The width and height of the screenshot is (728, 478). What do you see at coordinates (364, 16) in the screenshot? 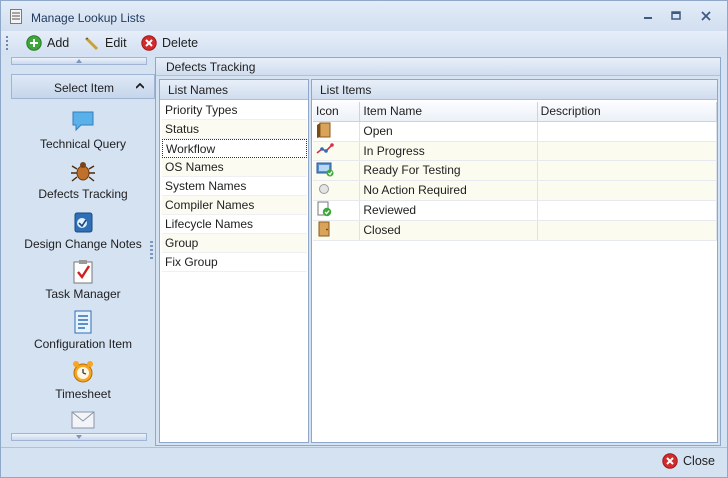
I see `title-bar: Manage Lookup Lists` at bounding box center [364, 16].